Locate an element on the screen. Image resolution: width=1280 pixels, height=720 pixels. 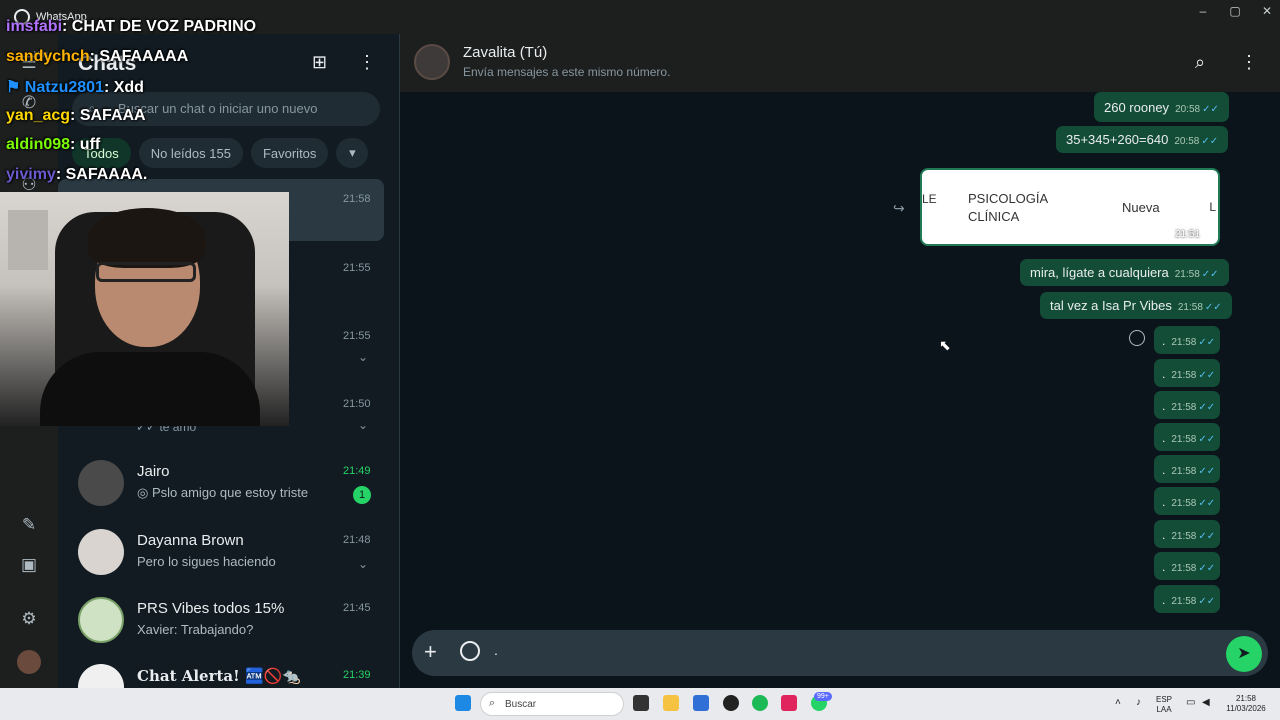
stream-chat-msg: : SAFAAAAA is located at coordinates (139, 56).